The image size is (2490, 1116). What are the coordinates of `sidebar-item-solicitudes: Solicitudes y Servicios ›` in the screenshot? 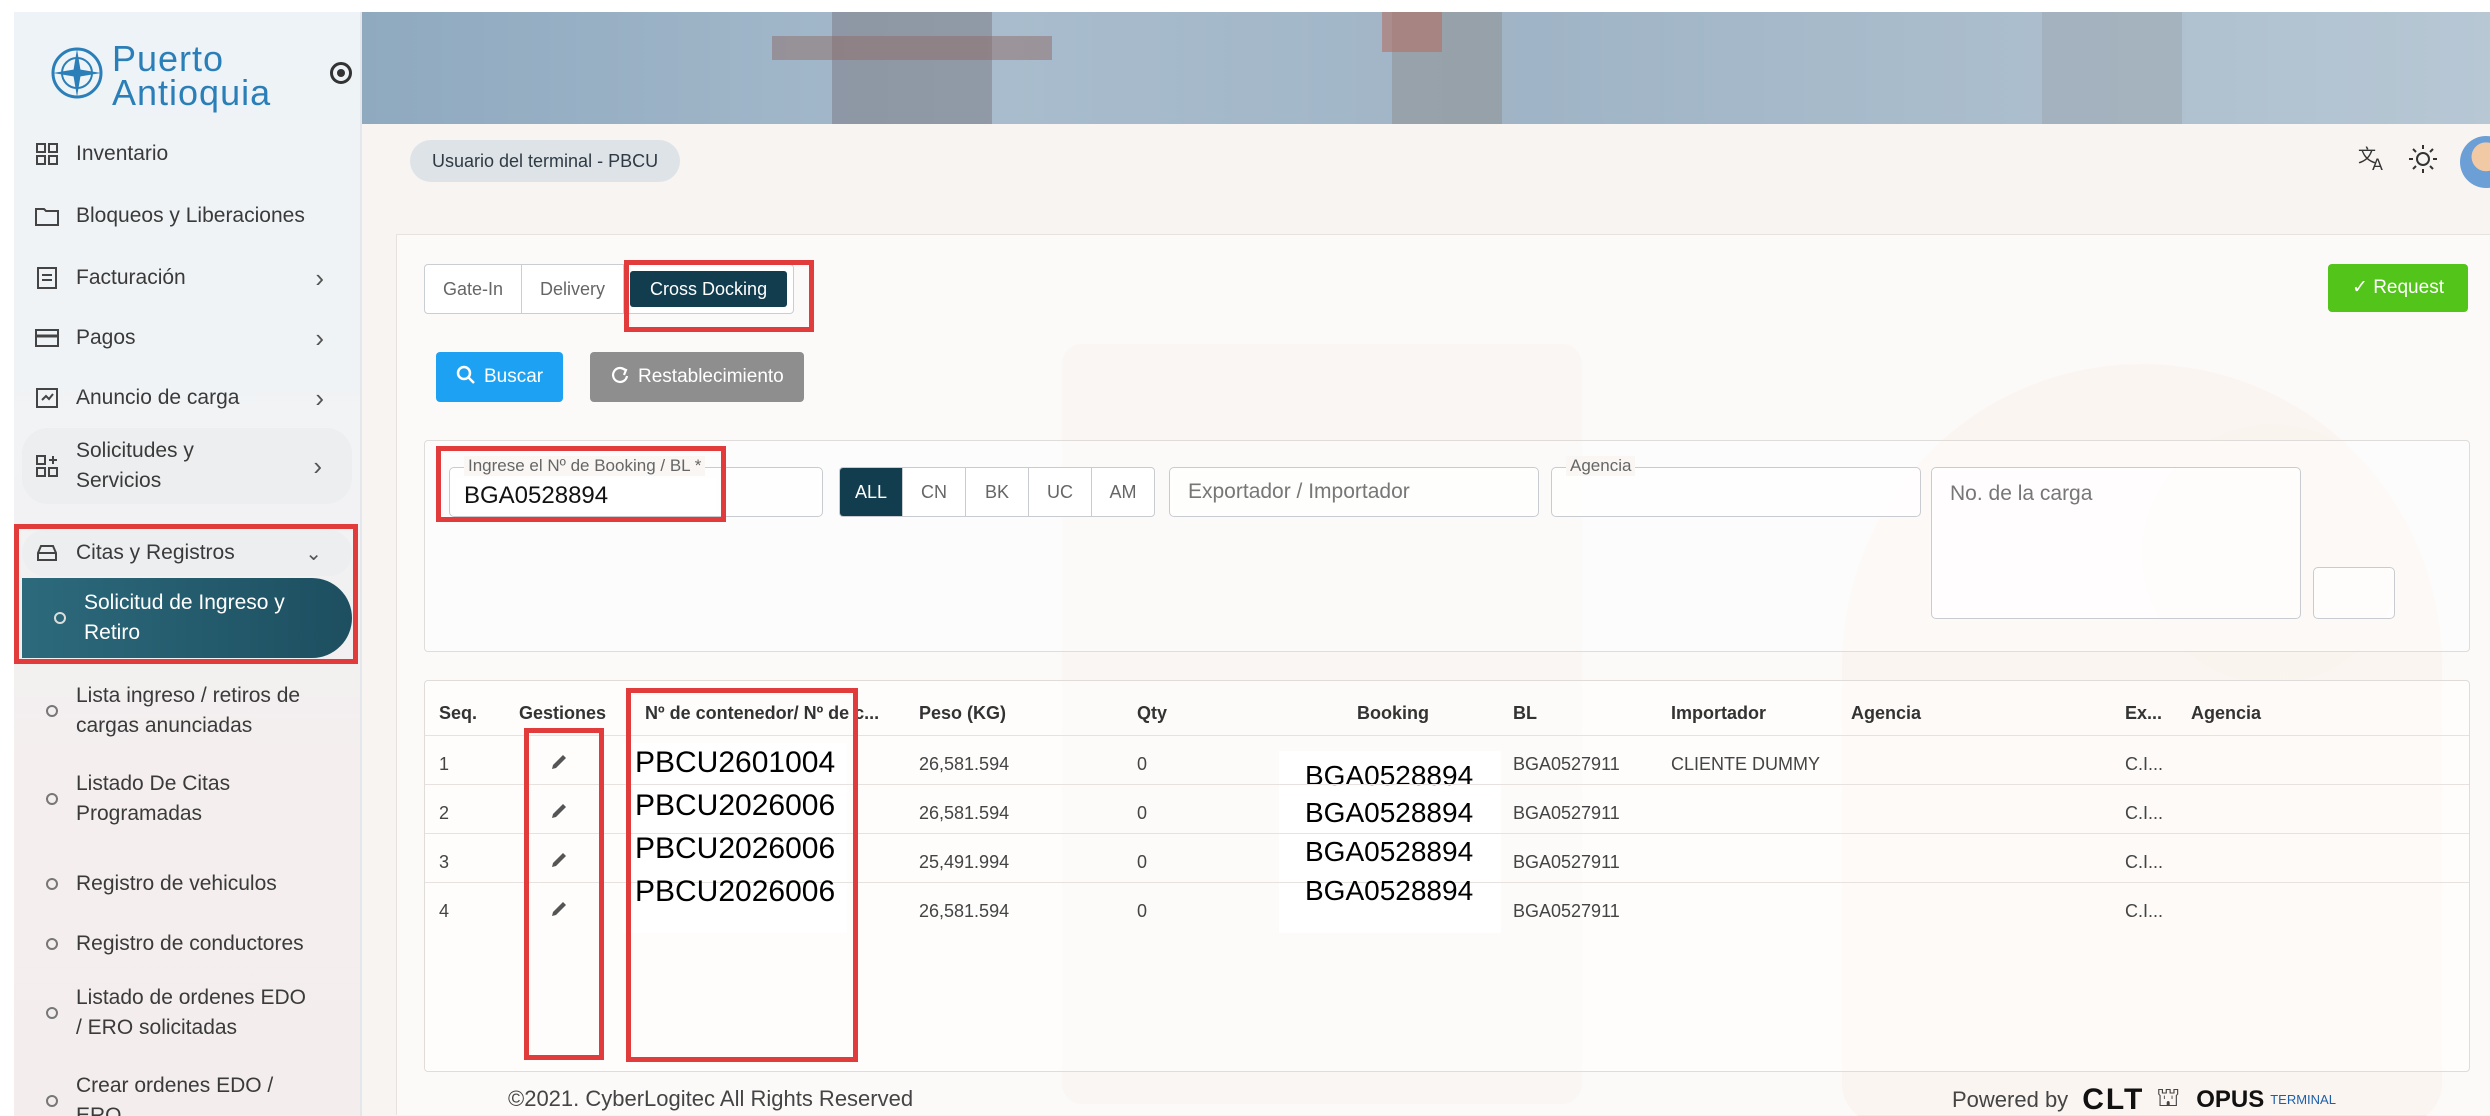 It's located at (187, 466).